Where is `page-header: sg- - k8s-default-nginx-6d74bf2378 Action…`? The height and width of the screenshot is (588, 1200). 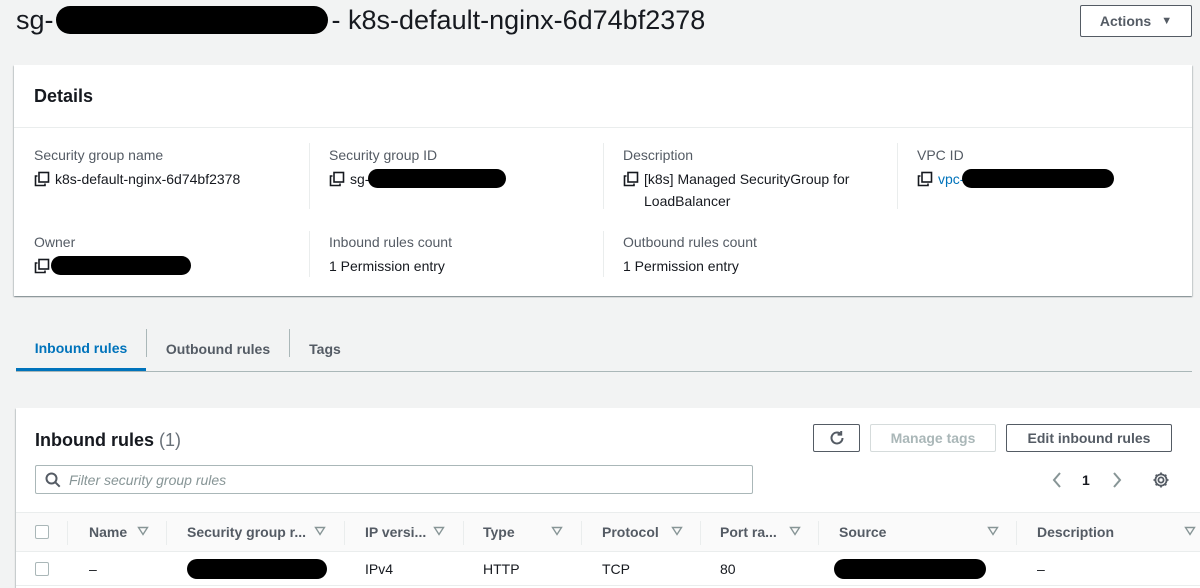 page-header: sg- - k8s-default-nginx-6d74bf2378 Action… is located at coordinates (600, 22).